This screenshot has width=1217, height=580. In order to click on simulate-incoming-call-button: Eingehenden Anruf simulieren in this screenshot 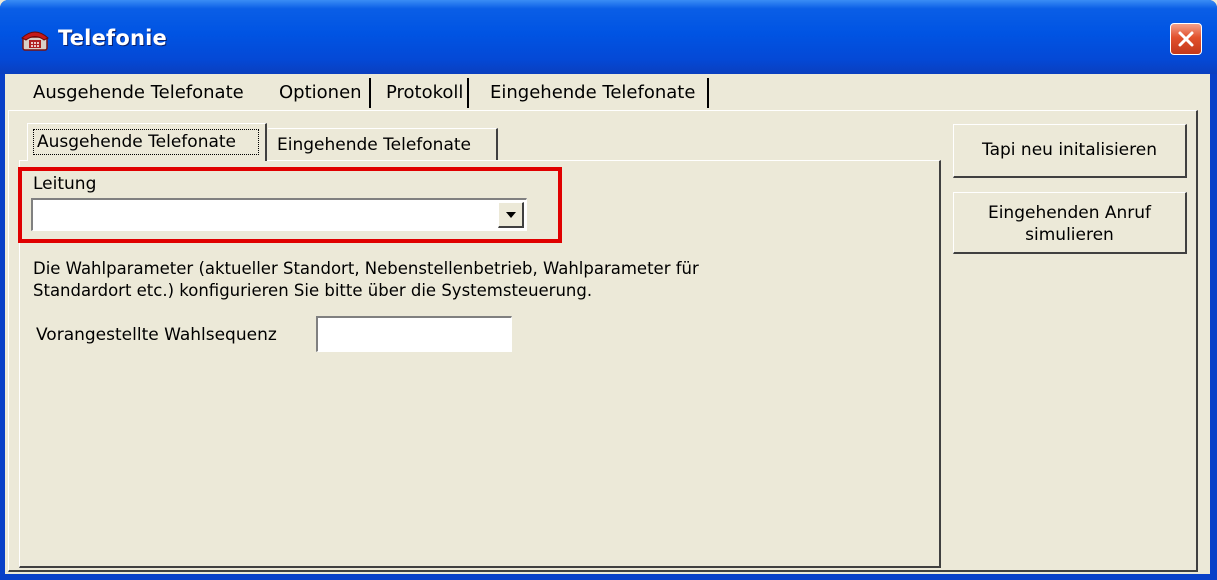, I will do `click(1070, 223)`.